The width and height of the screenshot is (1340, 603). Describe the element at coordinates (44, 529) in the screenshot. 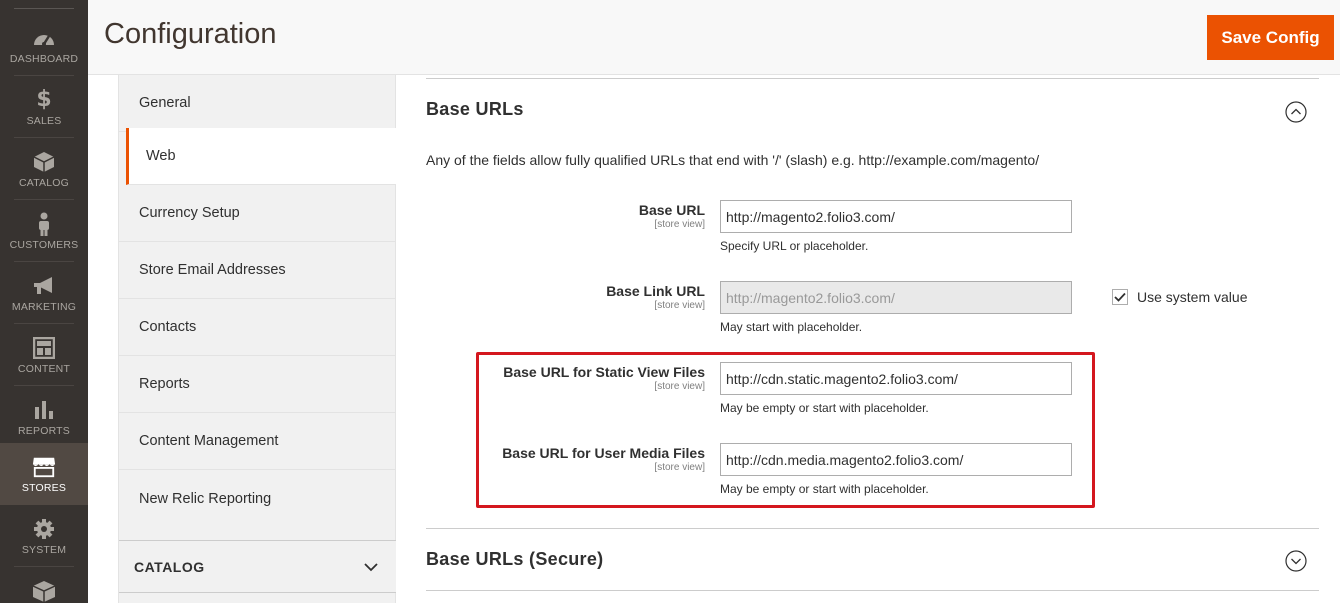

I see `gear-icon` at that location.